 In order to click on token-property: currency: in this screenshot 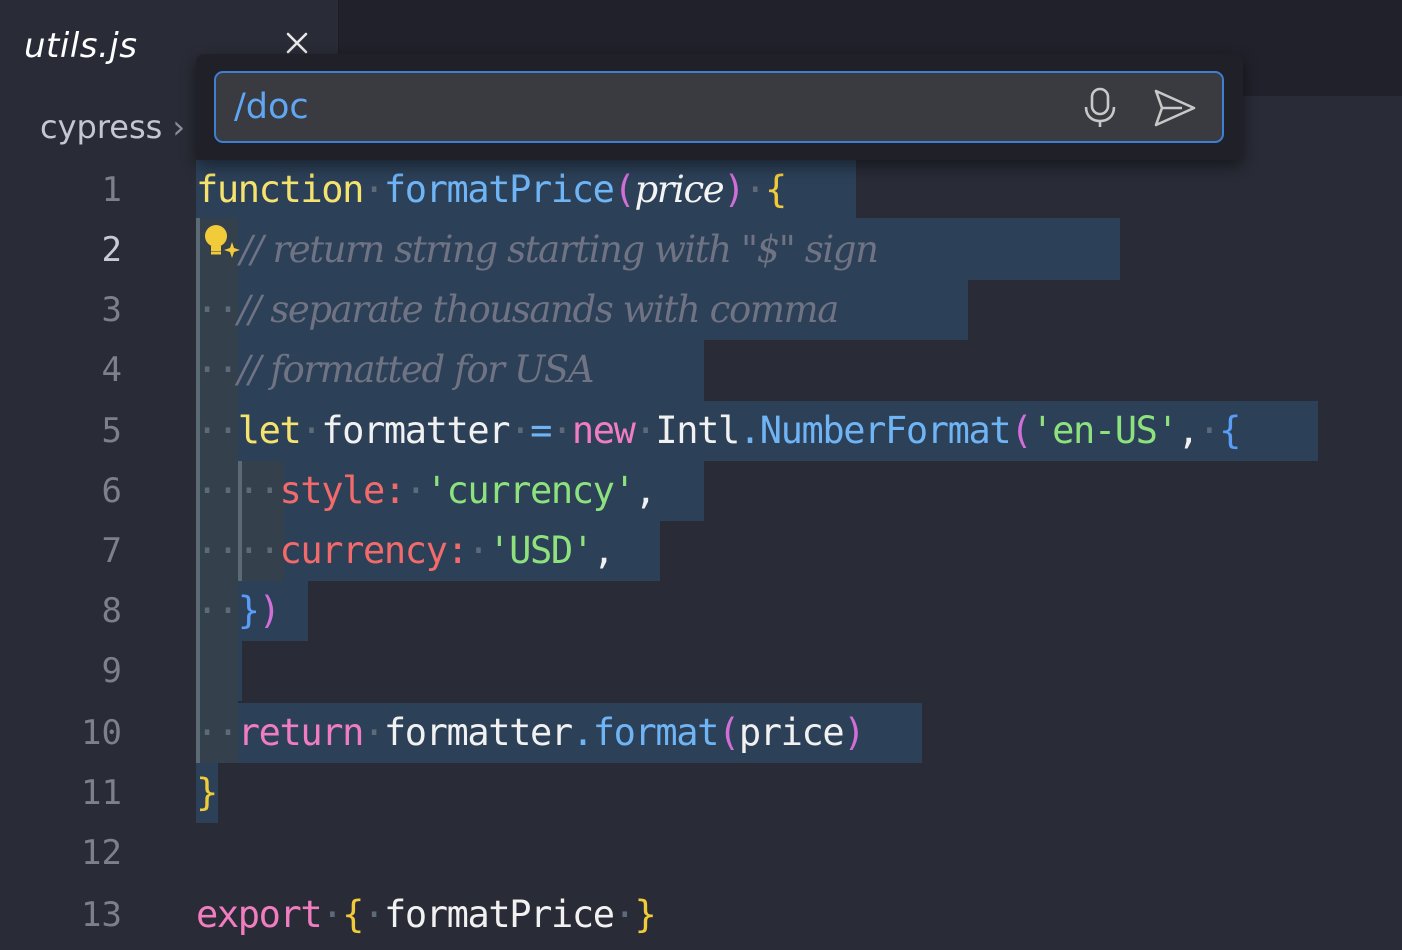, I will do `click(374, 550)`.